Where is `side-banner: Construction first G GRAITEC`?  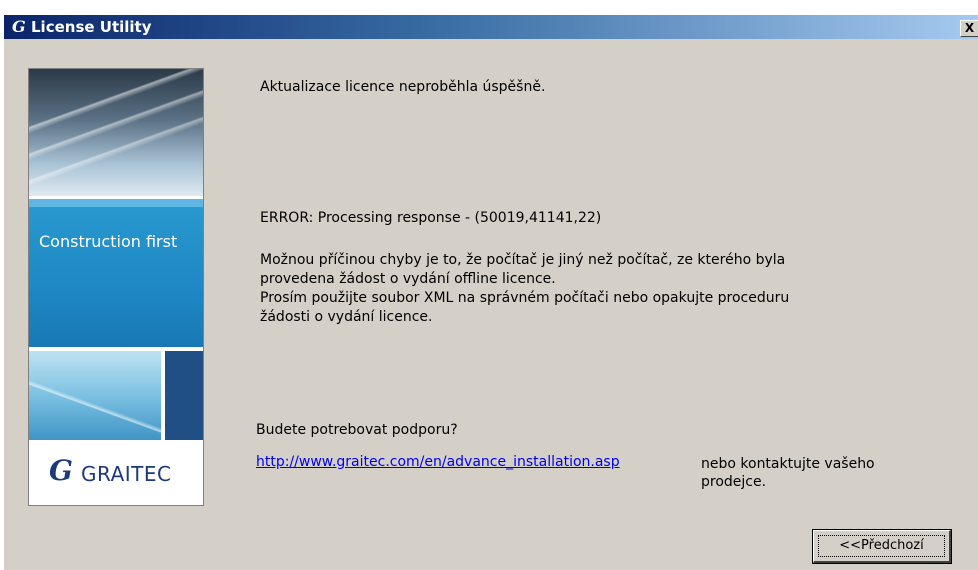
side-banner: Construction first G GRAITEC is located at coordinates (116, 287).